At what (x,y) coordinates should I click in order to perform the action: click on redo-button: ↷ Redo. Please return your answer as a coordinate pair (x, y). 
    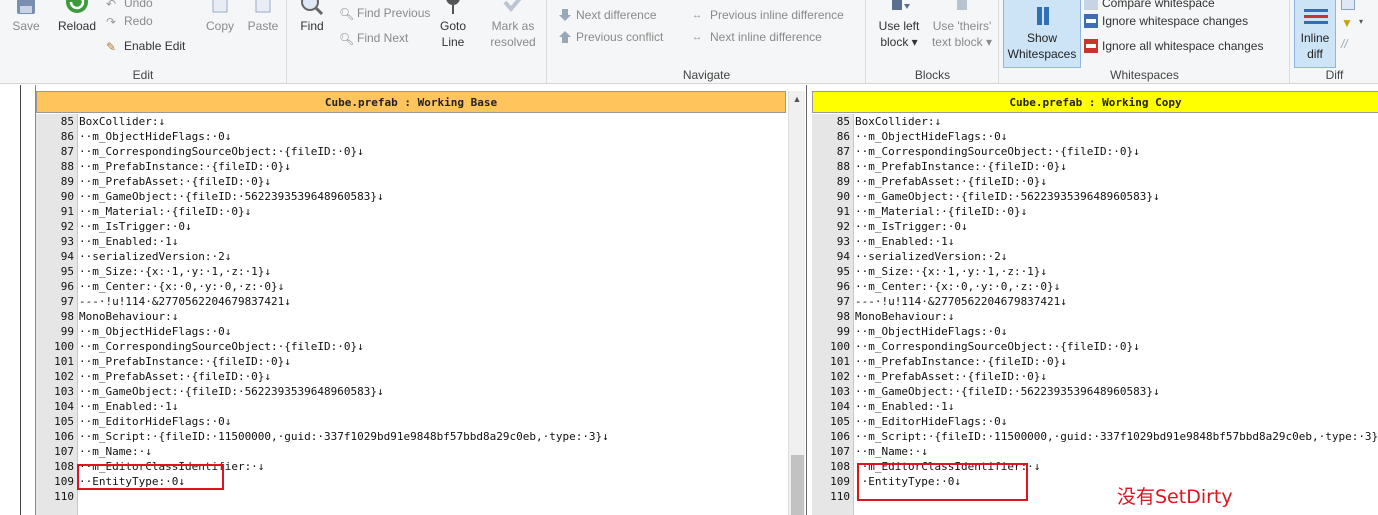
    Looking at the image, I should click on (129, 21).